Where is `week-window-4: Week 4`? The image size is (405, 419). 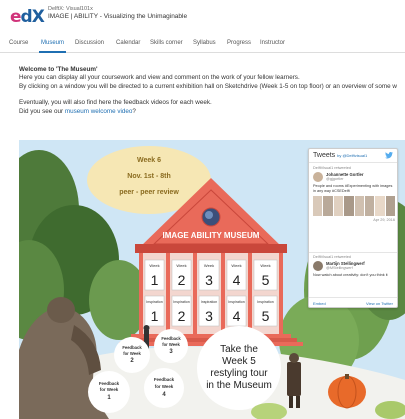 week-window-4: Week 4 is located at coordinates (236, 275).